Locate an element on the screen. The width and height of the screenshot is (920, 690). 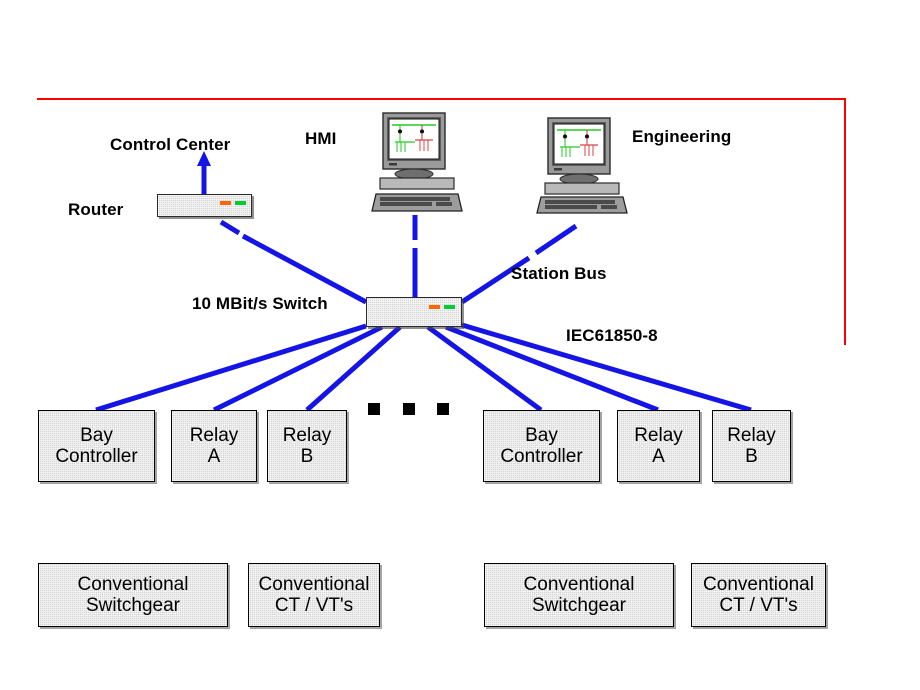
conventional-box-ct-vt-1: Conventional CT / VT's is located at coordinates (314, 595).